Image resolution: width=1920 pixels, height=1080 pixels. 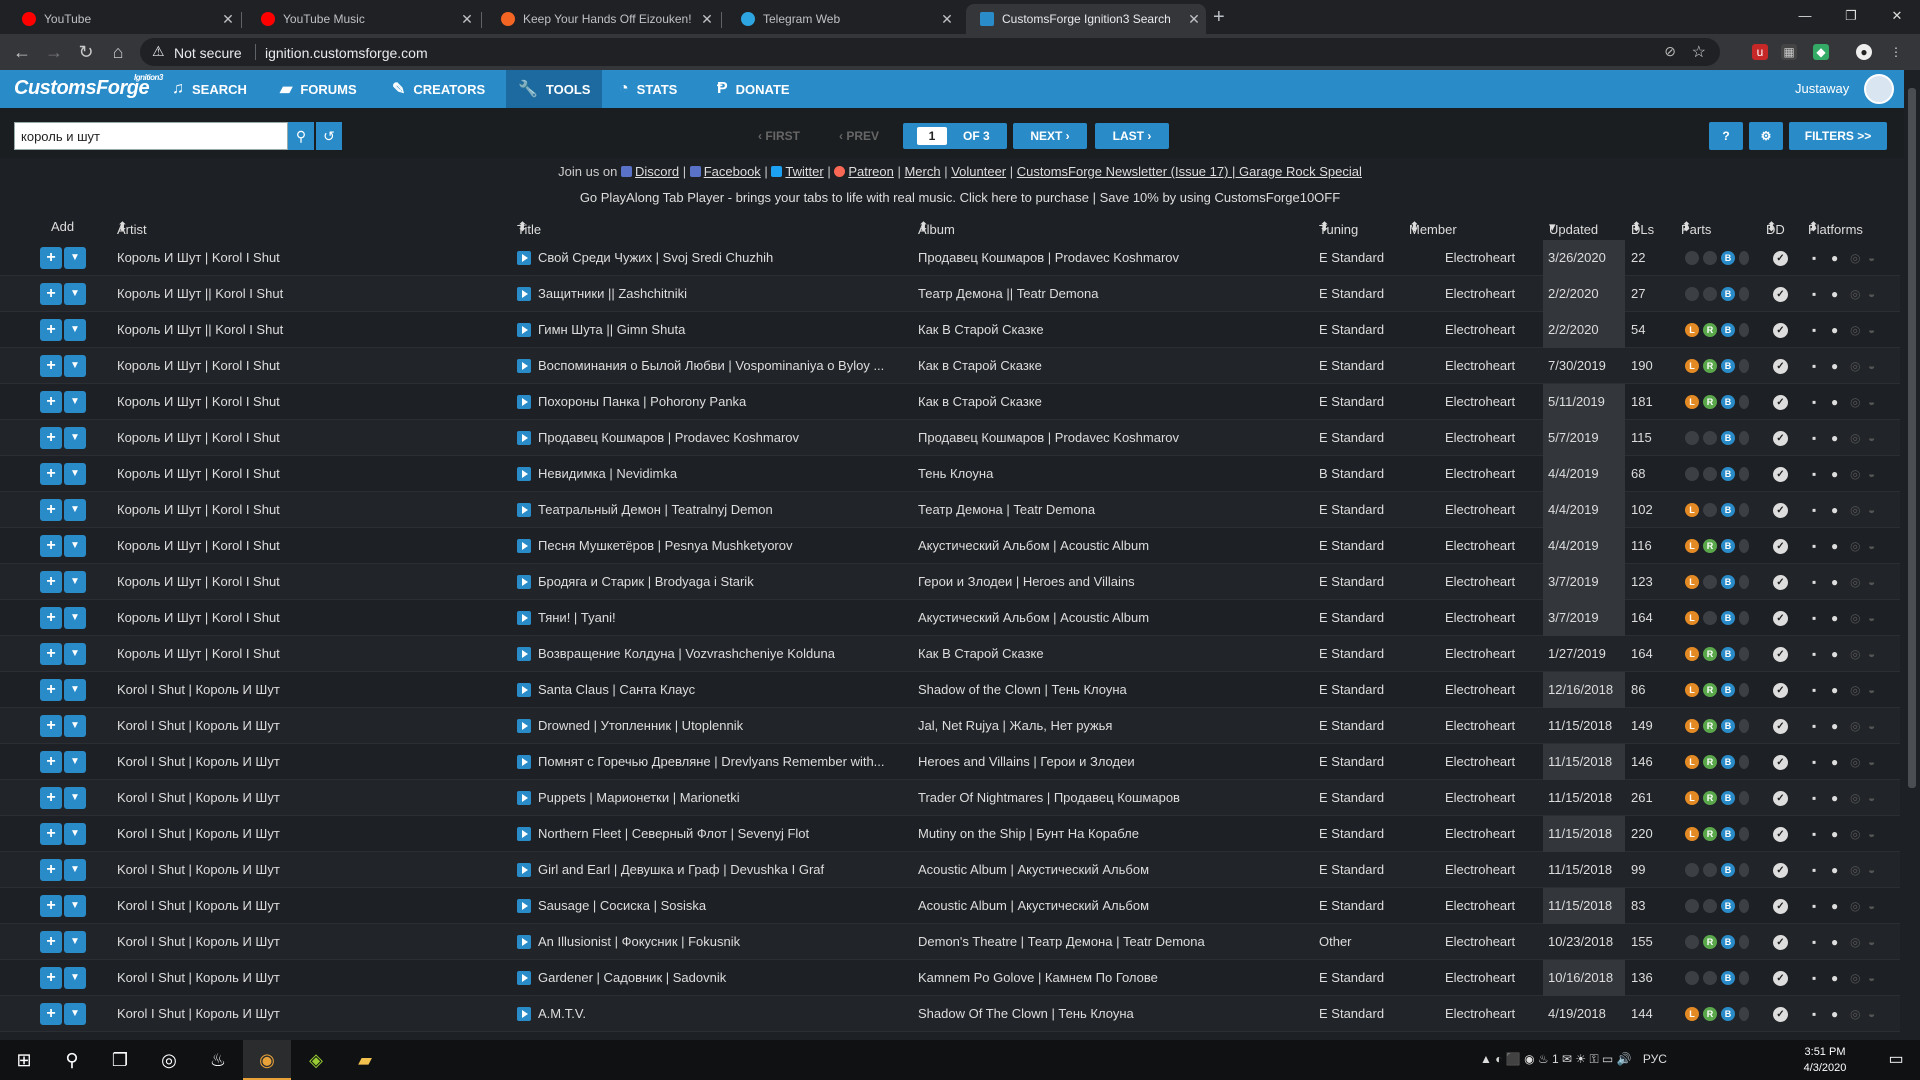 I want to click on start-button: ⊞, so click(x=24, y=1060).